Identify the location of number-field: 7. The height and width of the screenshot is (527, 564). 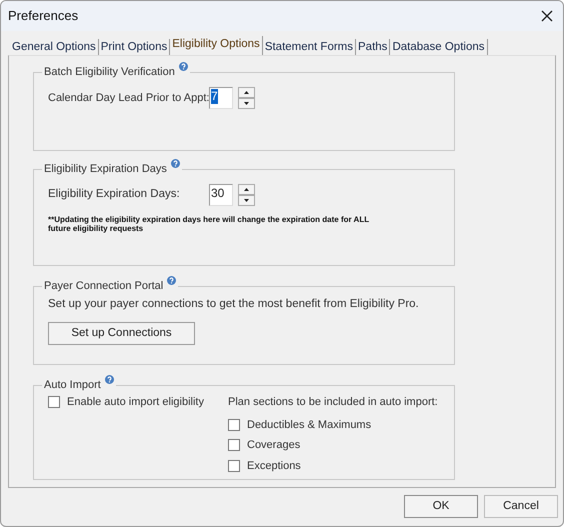
(221, 98).